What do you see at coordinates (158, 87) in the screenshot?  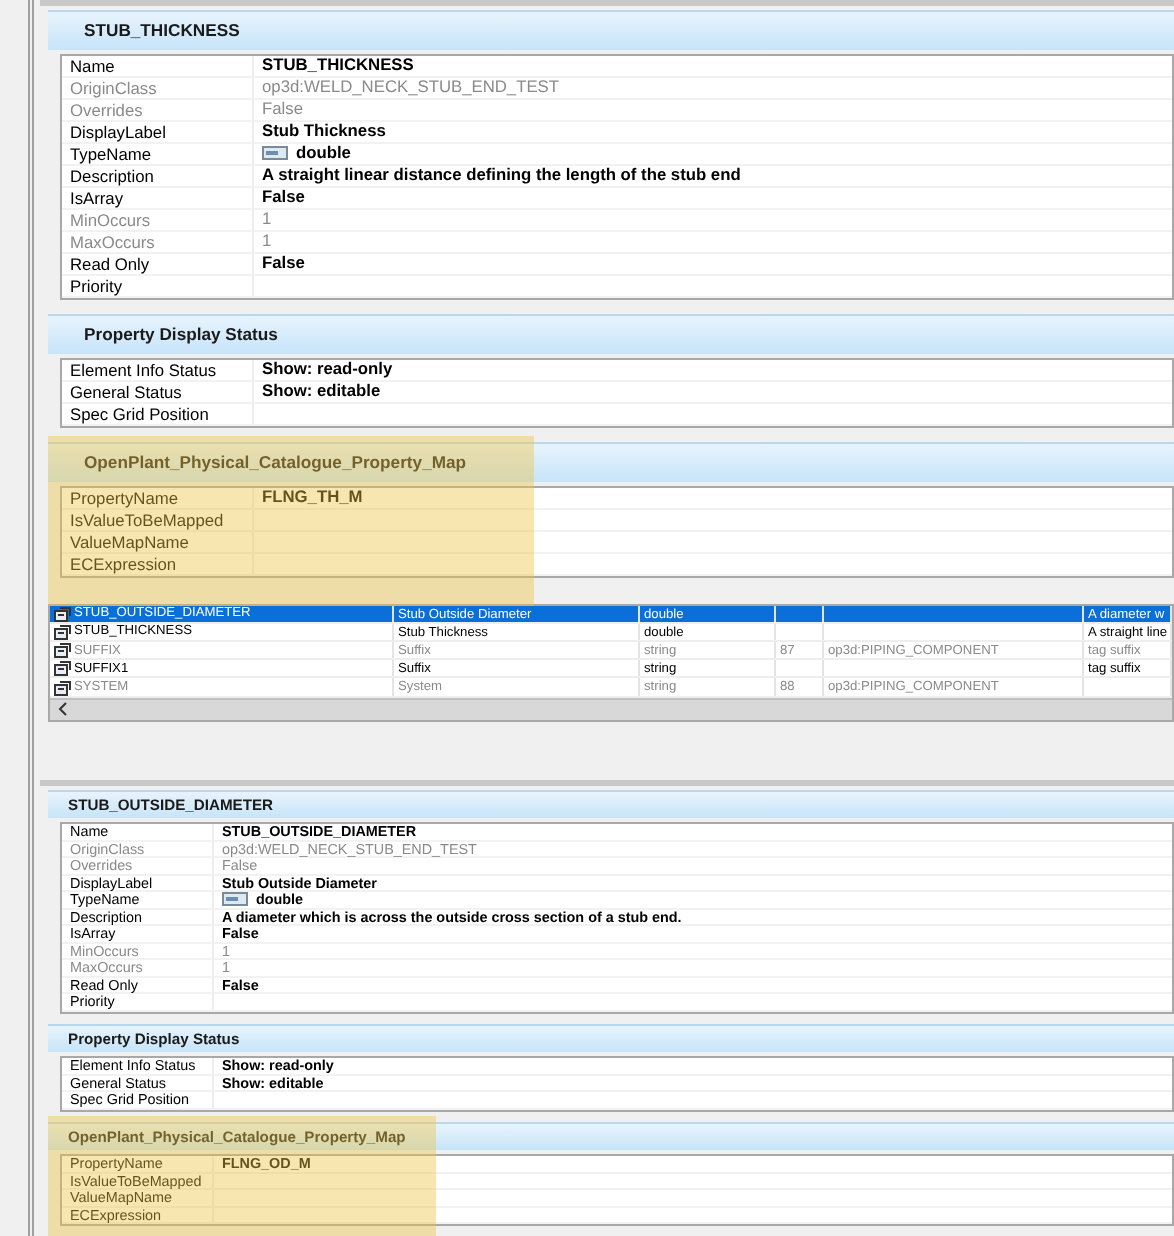 I see `property-label: OriginClass` at bounding box center [158, 87].